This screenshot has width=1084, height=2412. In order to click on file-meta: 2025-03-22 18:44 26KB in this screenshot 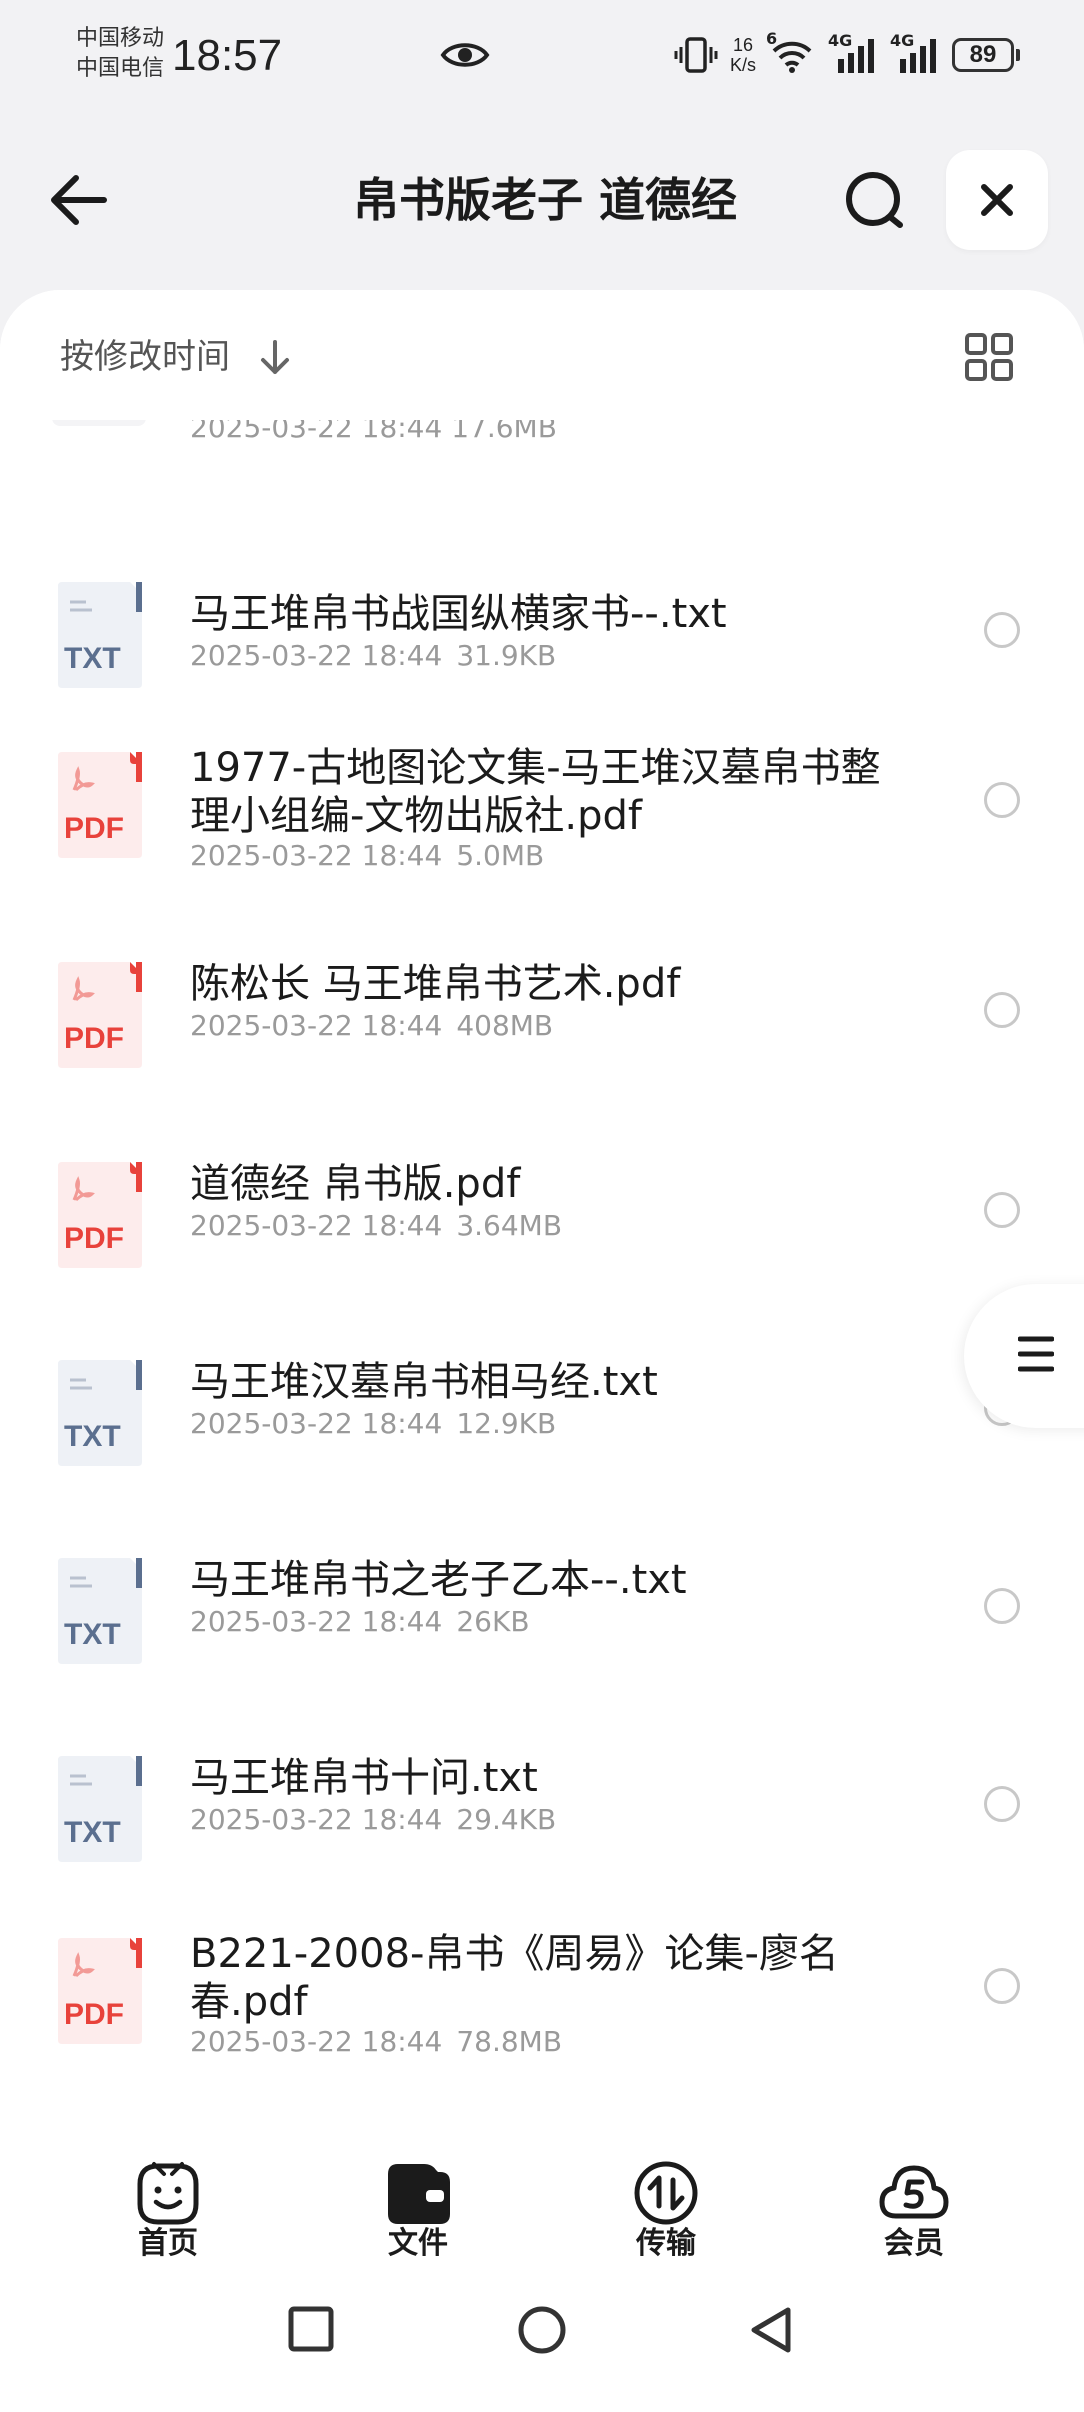, I will do `click(360, 1622)`.